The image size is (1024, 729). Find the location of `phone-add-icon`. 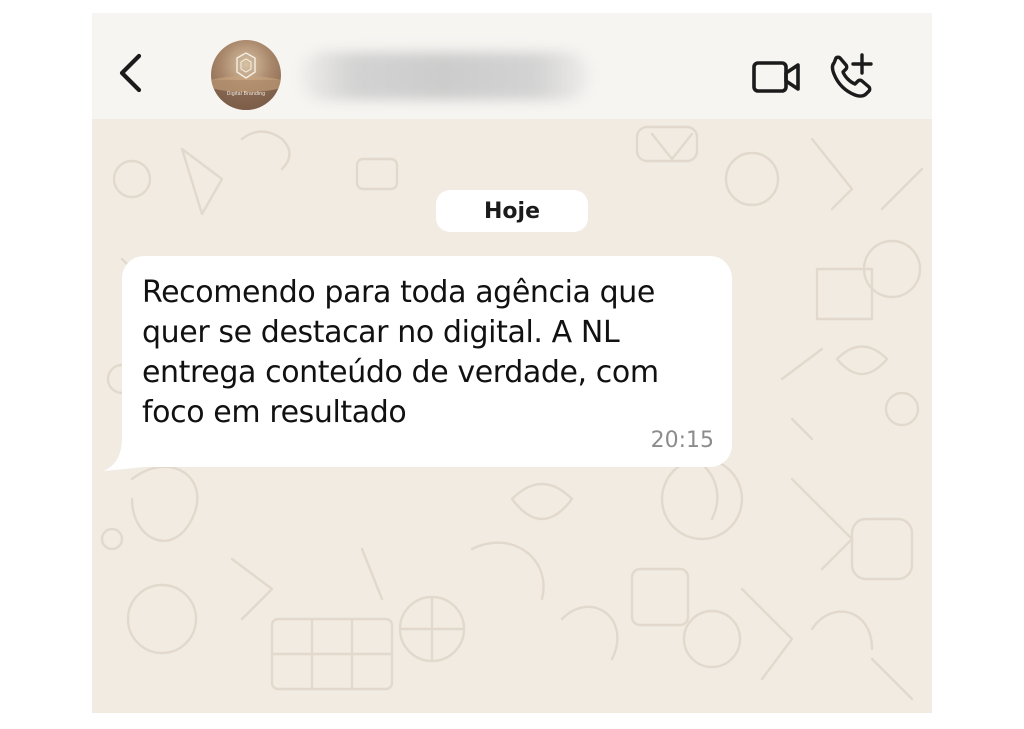

phone-add-icon is located at coordinates (850, 80).